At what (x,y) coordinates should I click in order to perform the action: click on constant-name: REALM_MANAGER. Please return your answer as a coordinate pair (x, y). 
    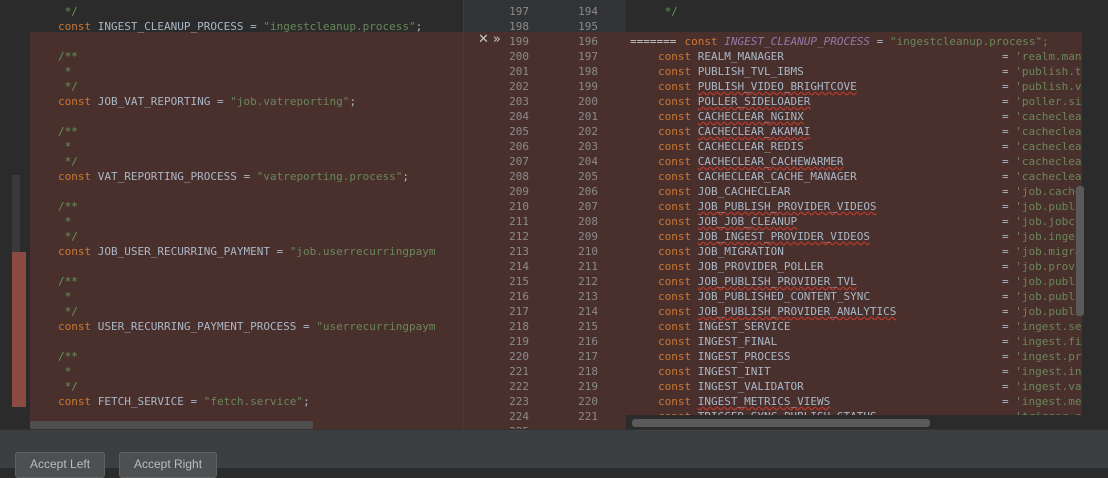
    Looking at the image, I should click on (740, 56).